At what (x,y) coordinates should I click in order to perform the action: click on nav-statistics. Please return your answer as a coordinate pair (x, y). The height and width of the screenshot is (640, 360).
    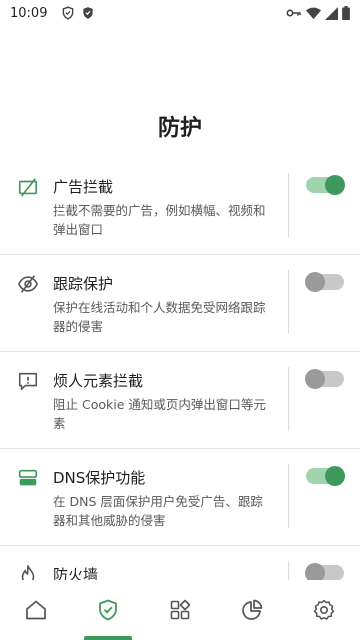
    Looking at the image, I should click on (252, 610).